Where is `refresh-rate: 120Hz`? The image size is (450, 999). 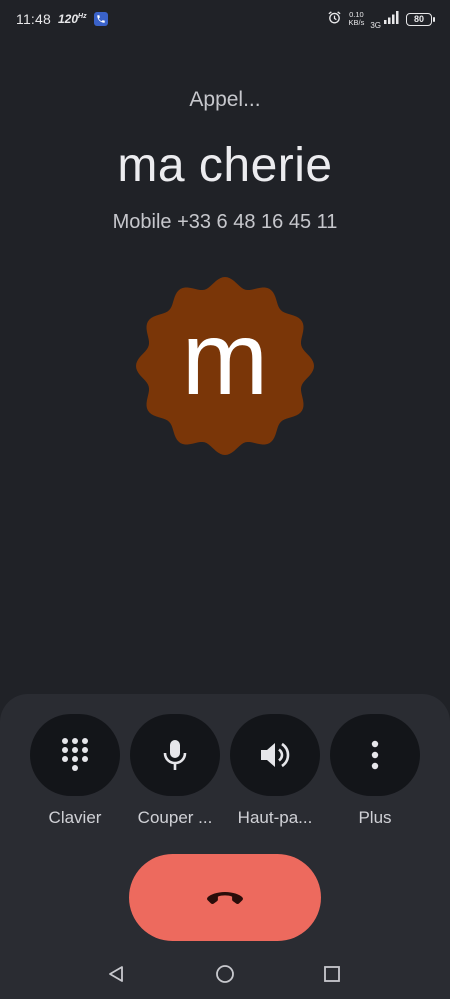
refresh-rate: 120Hz is located at coordinates (72, 19).